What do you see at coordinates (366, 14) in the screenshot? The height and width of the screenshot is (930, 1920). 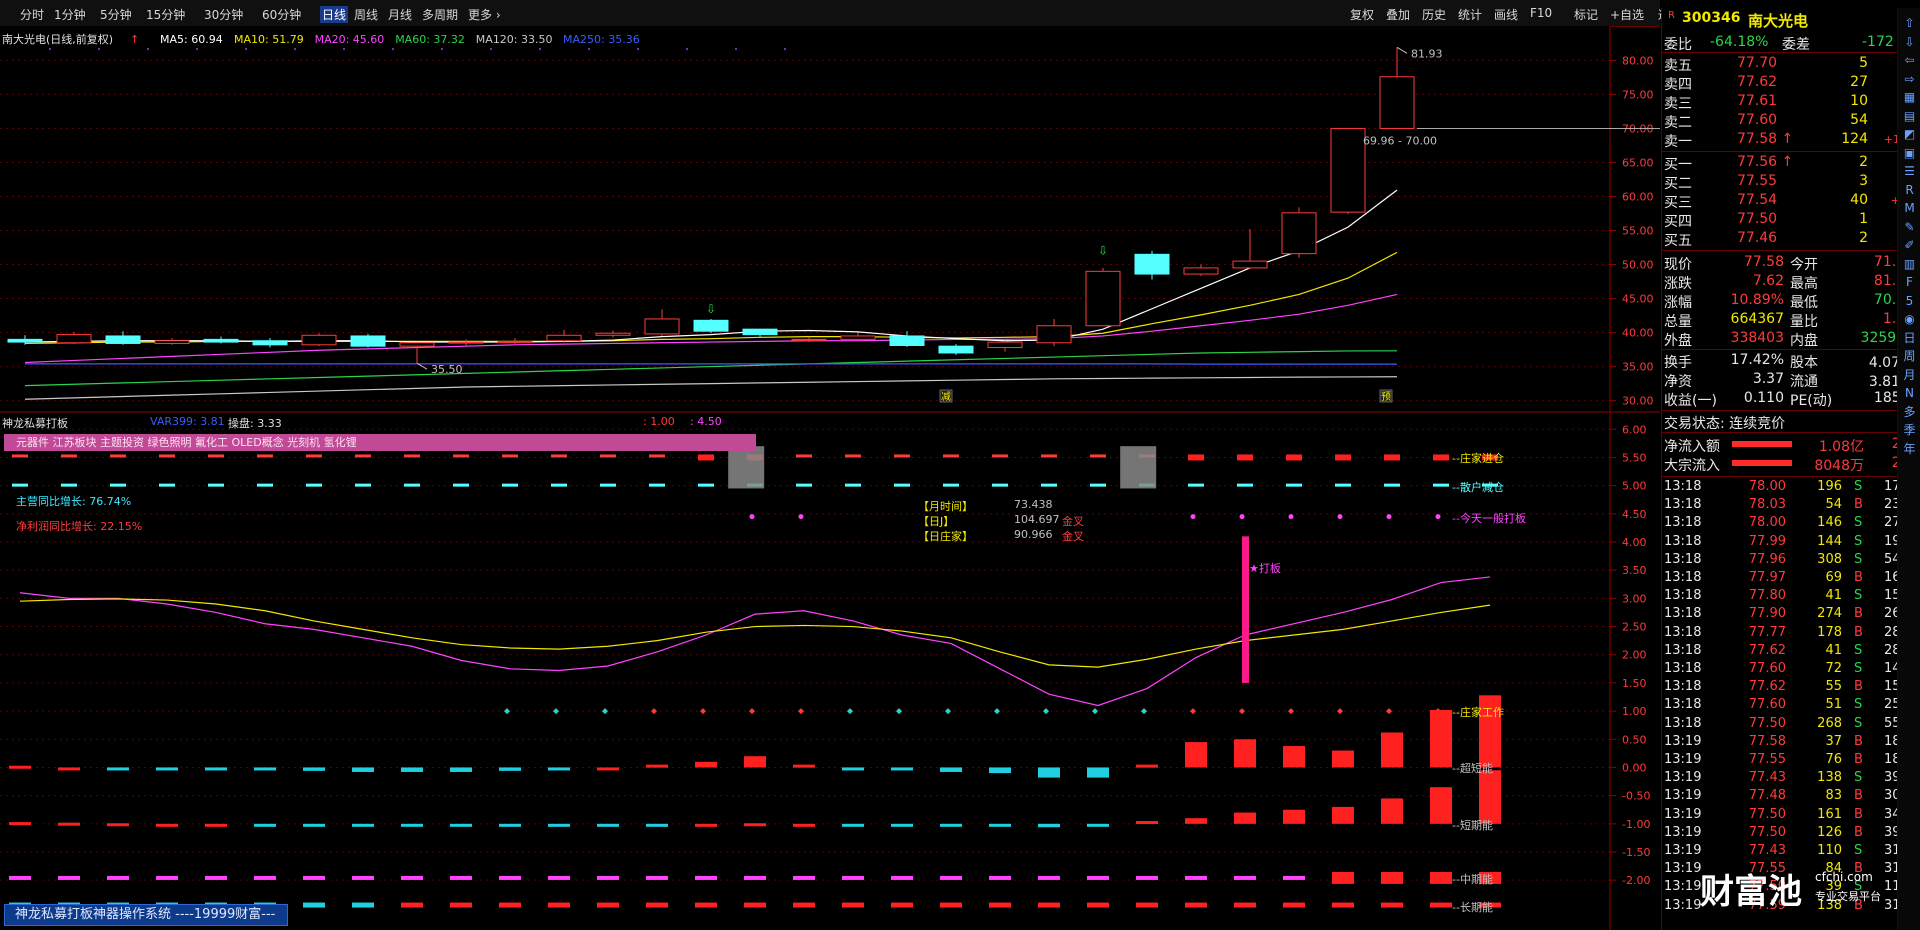 I see `toolbar-item-7: 周线` at bounding box center [366, 14].